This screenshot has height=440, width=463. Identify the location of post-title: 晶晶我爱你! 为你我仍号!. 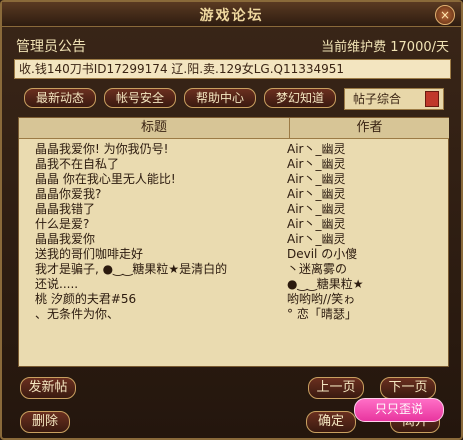
(102, 149).